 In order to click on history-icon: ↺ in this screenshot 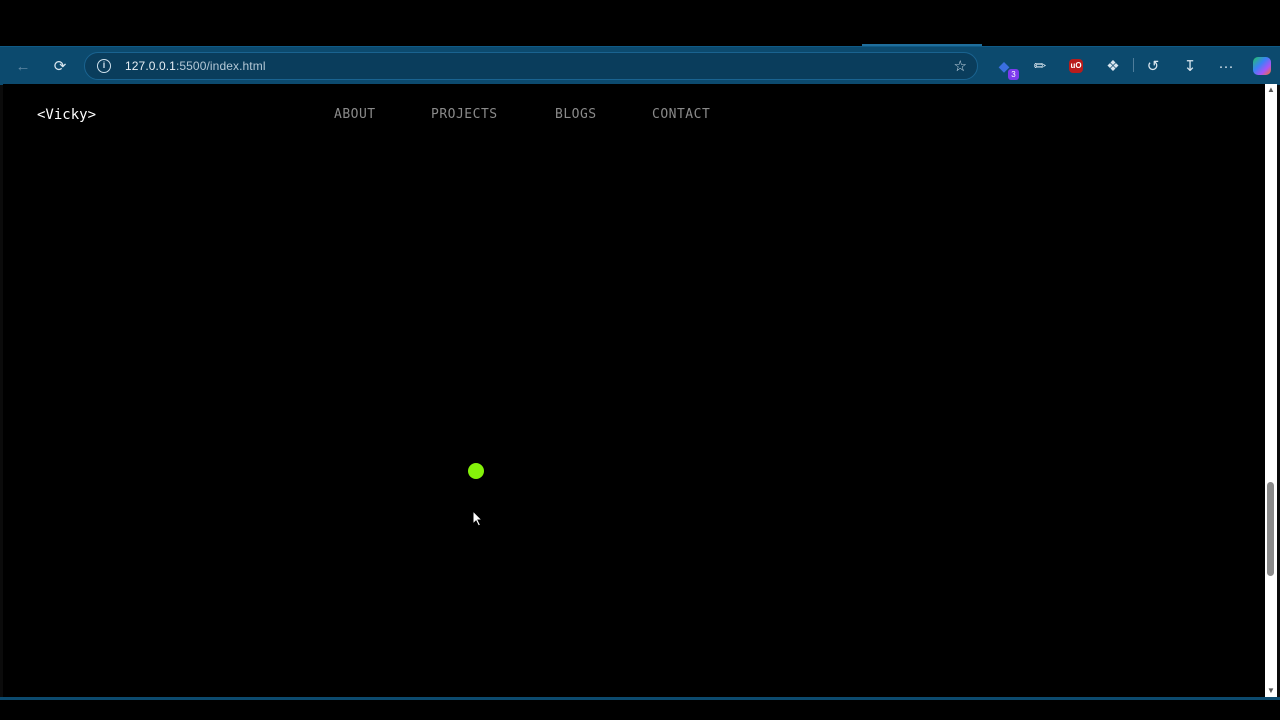, I will do `click(1153, 66)`.